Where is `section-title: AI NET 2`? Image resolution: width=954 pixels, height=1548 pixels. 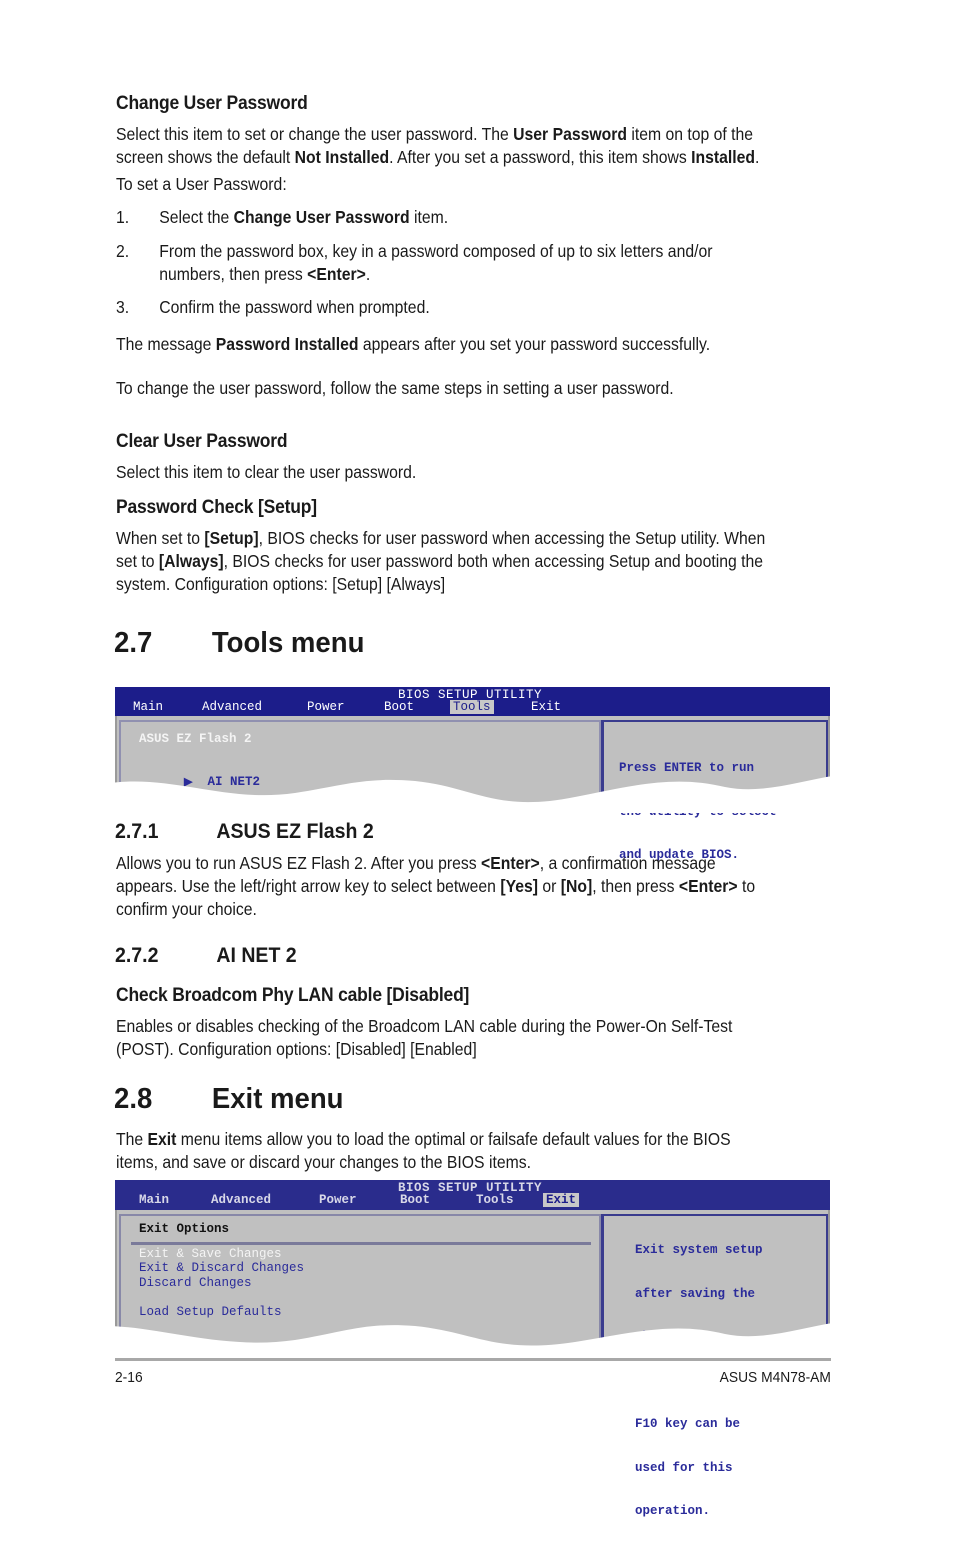
section-title: AI NET 2 is located at coordinates (256, 955).